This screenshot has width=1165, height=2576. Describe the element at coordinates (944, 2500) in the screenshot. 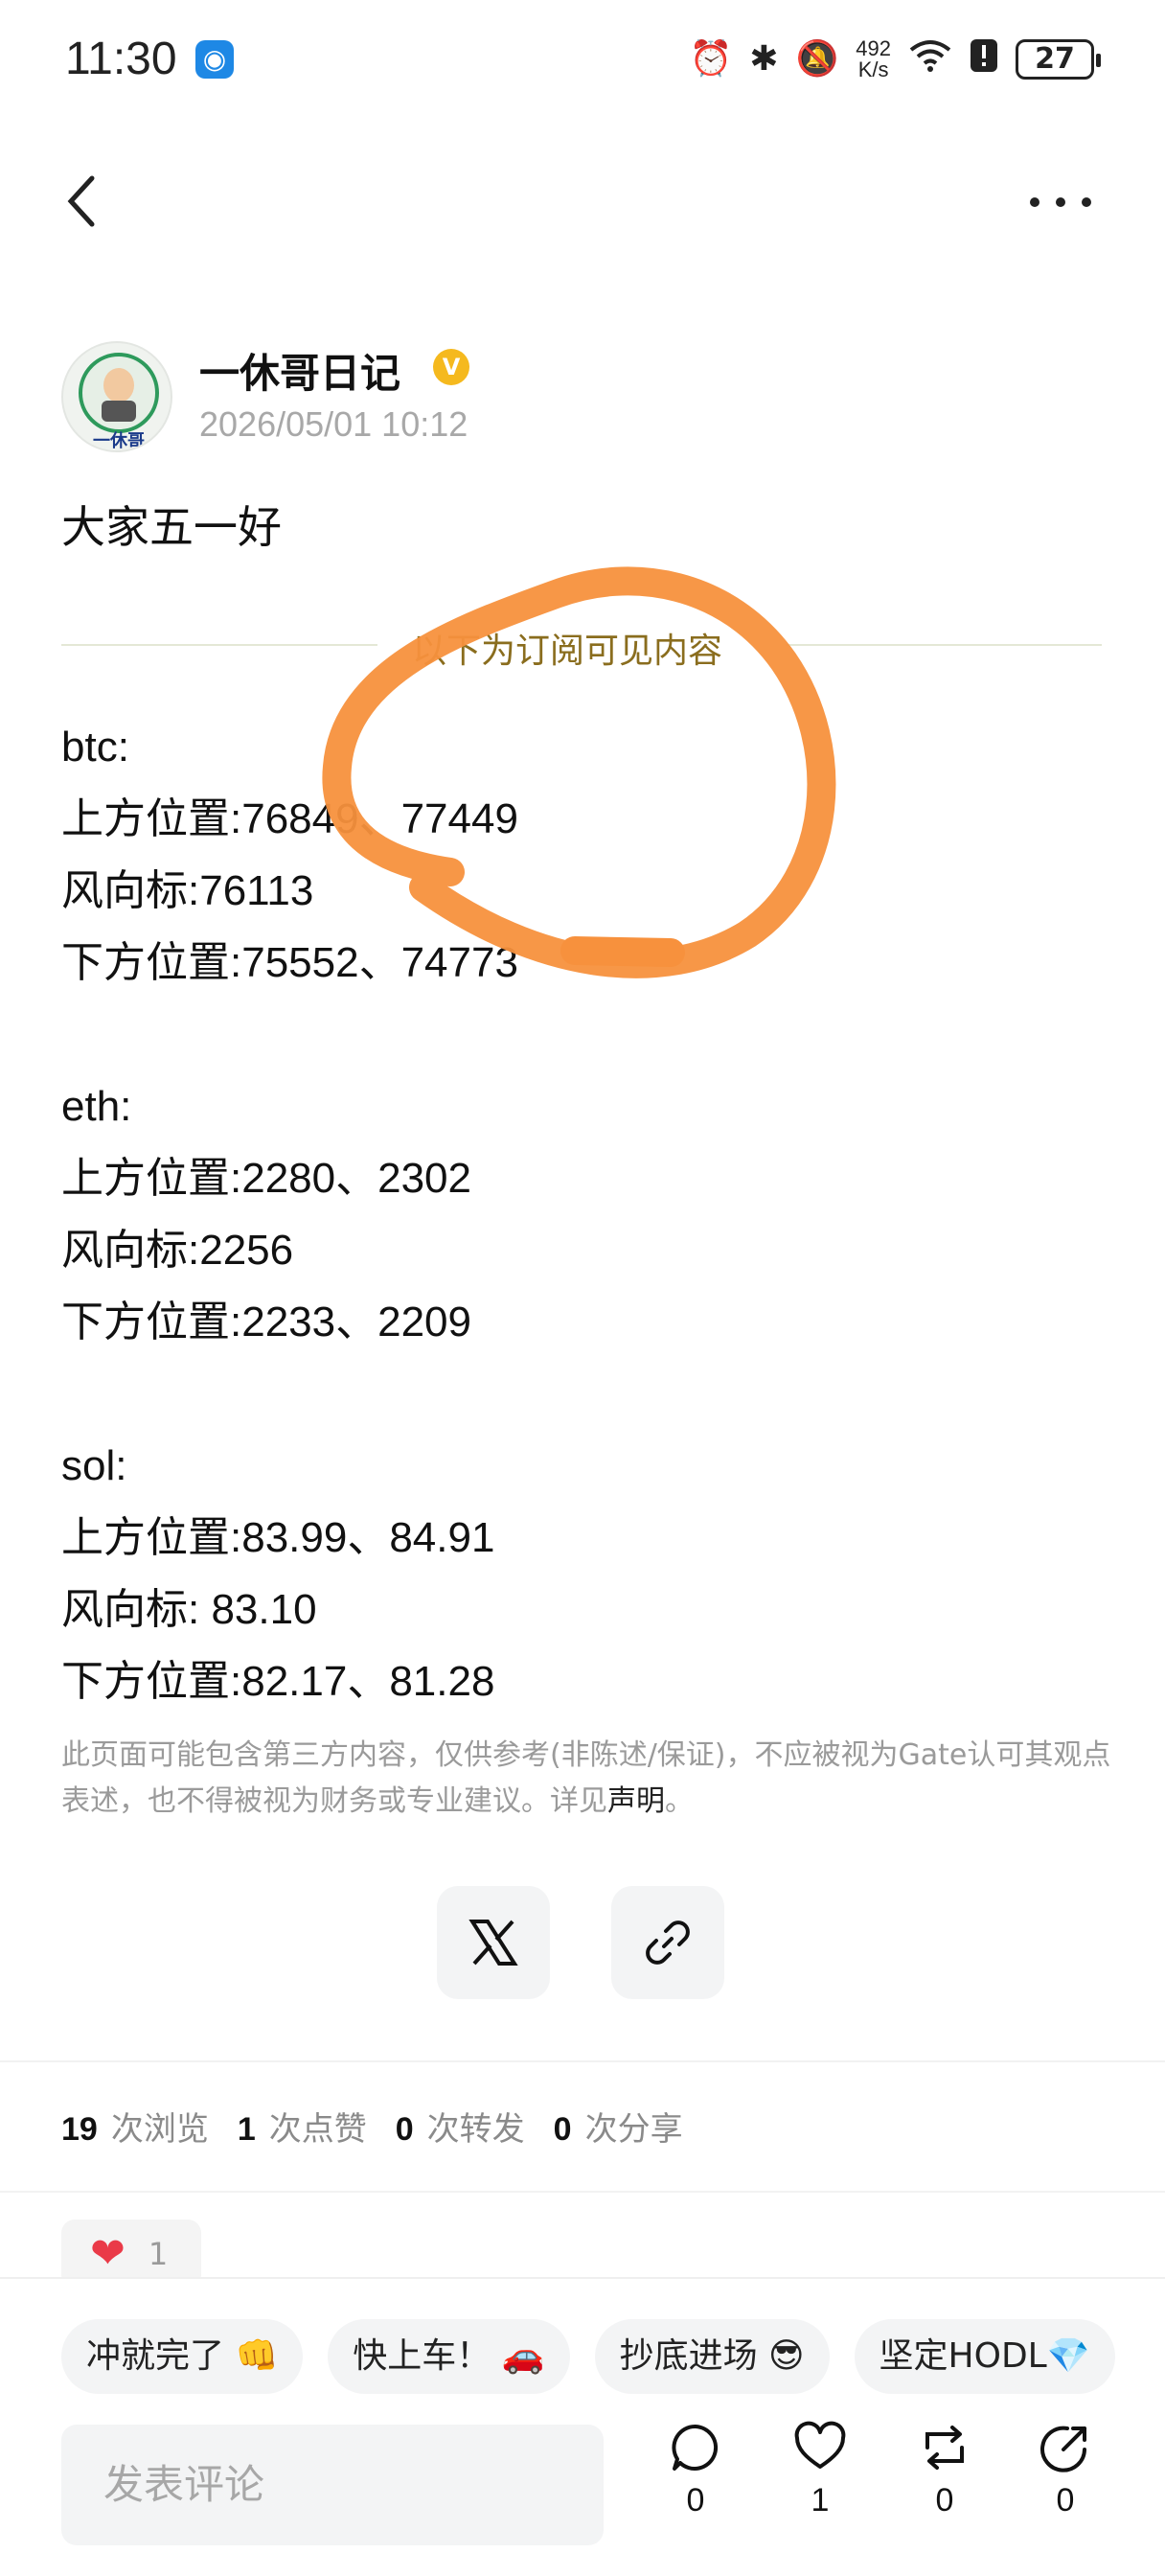

I see `repost-count: 0` at that location.